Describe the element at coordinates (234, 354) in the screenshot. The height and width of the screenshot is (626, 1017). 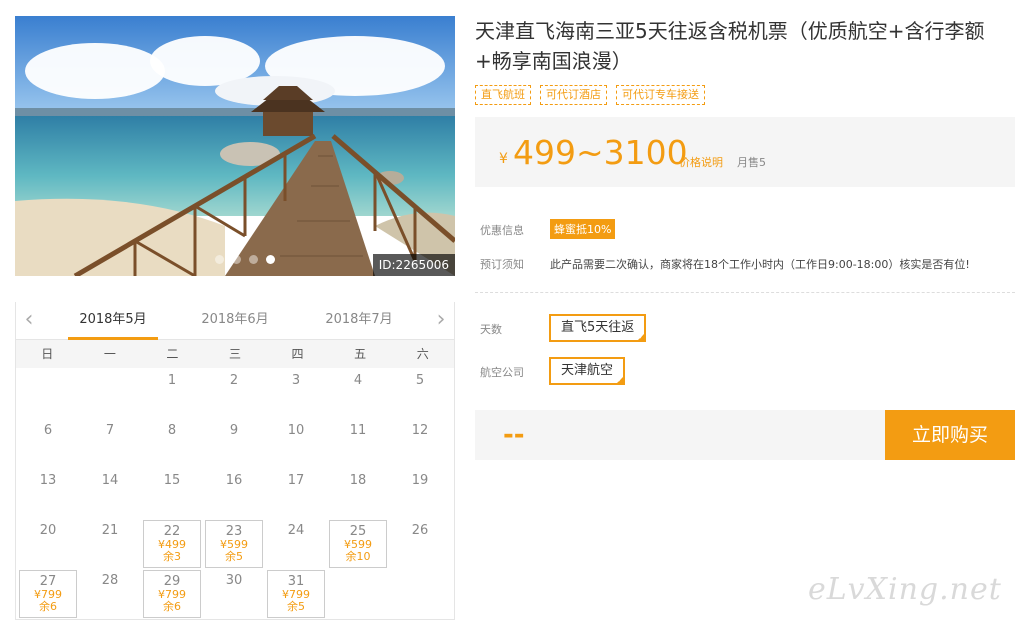
I see `weekday-wed: 三` at that location.